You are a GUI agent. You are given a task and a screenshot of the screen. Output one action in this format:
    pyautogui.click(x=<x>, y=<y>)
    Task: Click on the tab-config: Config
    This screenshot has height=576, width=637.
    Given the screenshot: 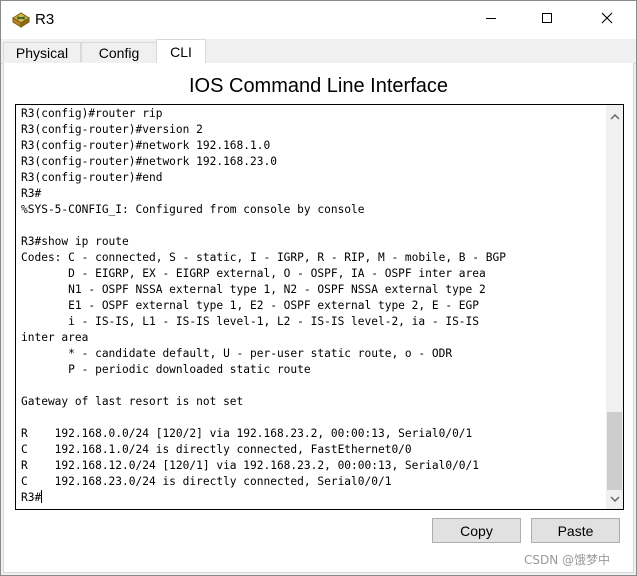 What is the action you would take?
    pyautogui.click(x=119, y=52)
    